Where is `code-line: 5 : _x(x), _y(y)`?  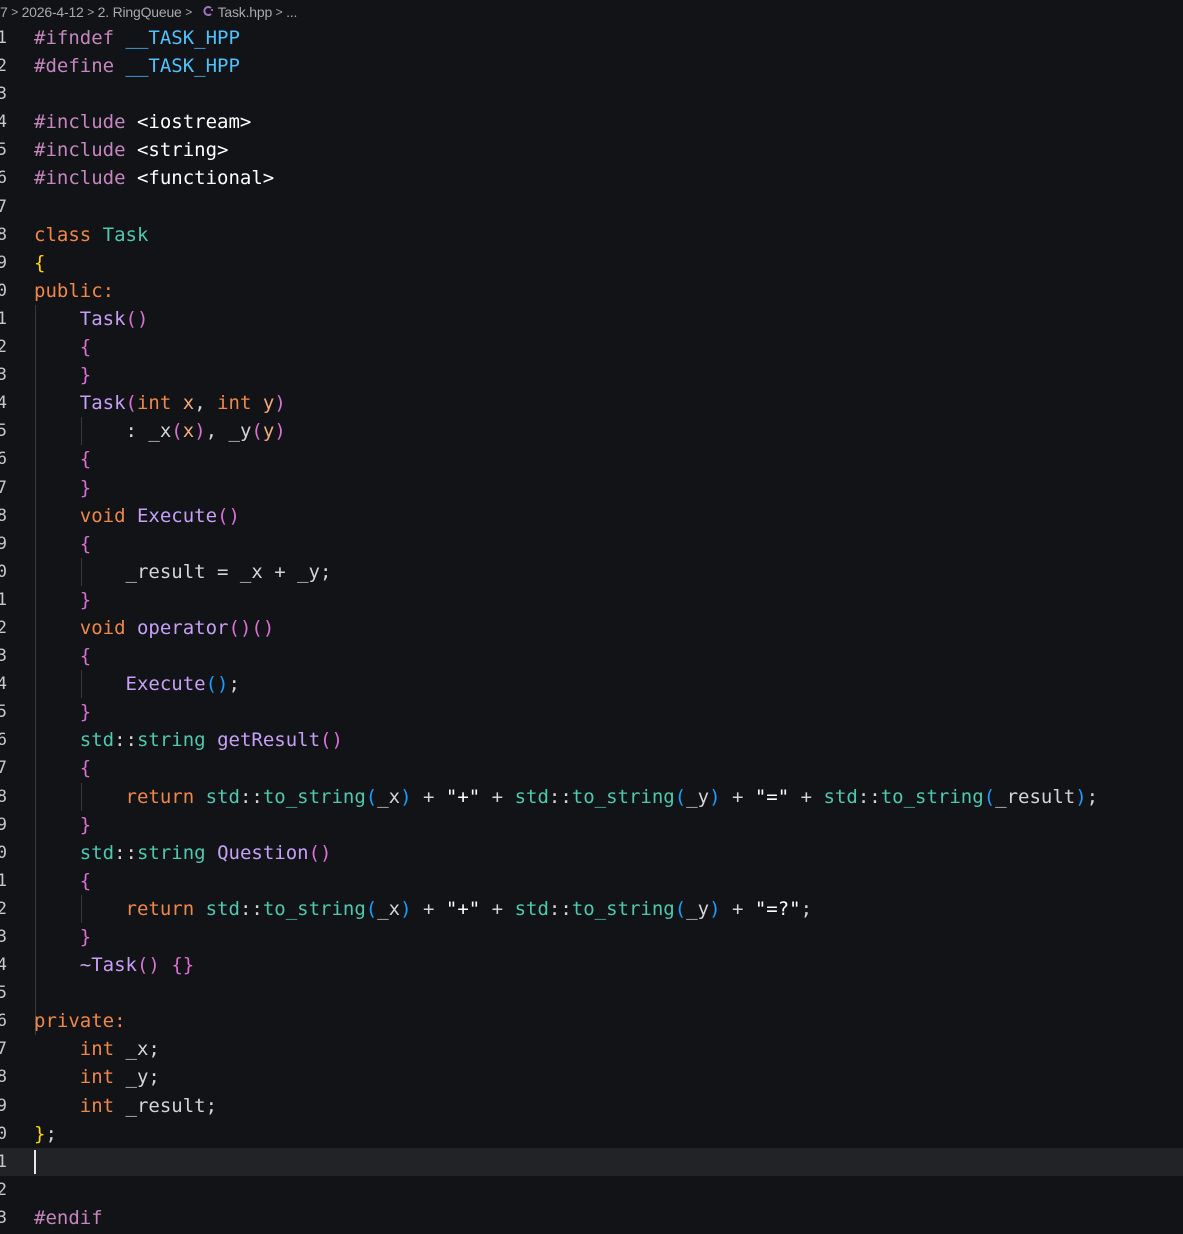
code-line: 5 : _x(x), _y(y) is located at coordinates (591, 431).